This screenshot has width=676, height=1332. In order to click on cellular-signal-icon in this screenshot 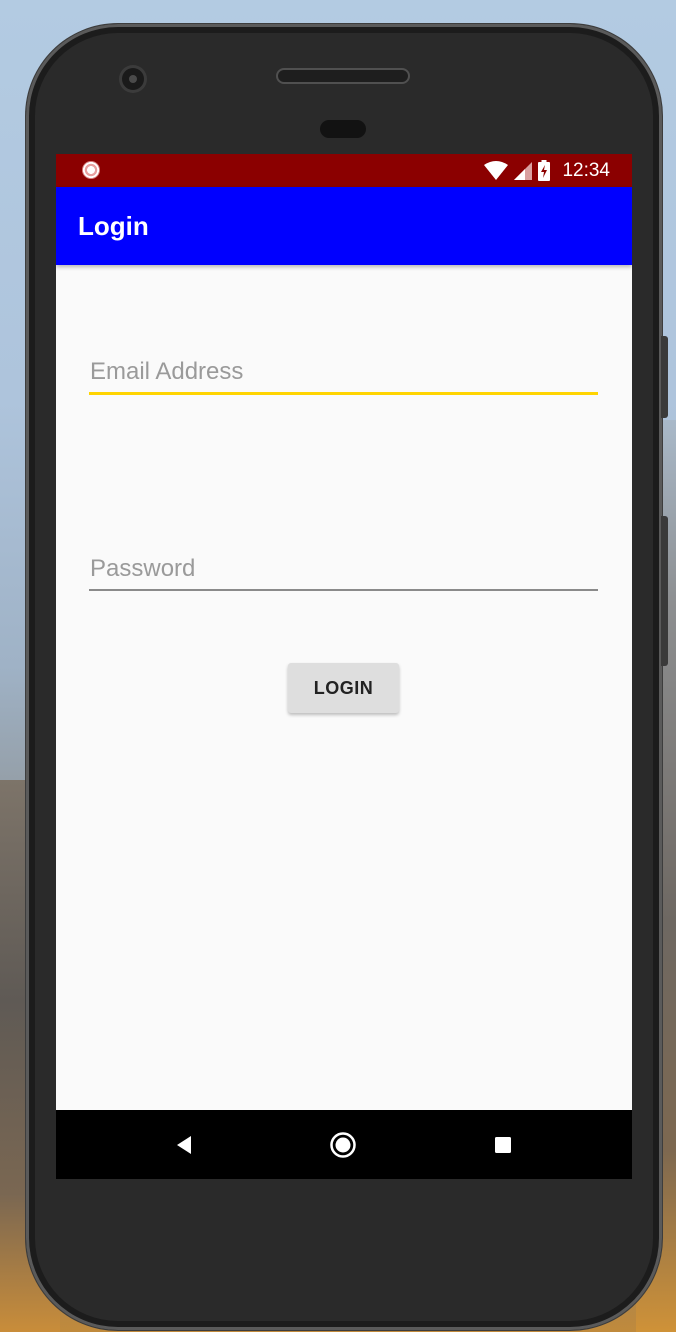, I will do `click(523, 170)`.